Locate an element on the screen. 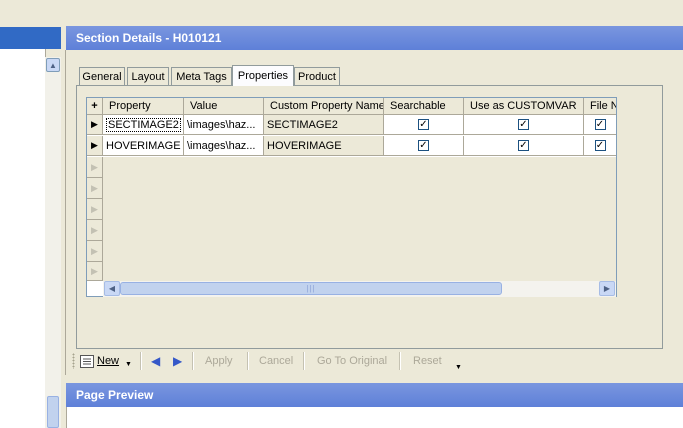 This screenshot has width=683, height=428. grid-add-row-button: + is located at coordinates (95, 106).